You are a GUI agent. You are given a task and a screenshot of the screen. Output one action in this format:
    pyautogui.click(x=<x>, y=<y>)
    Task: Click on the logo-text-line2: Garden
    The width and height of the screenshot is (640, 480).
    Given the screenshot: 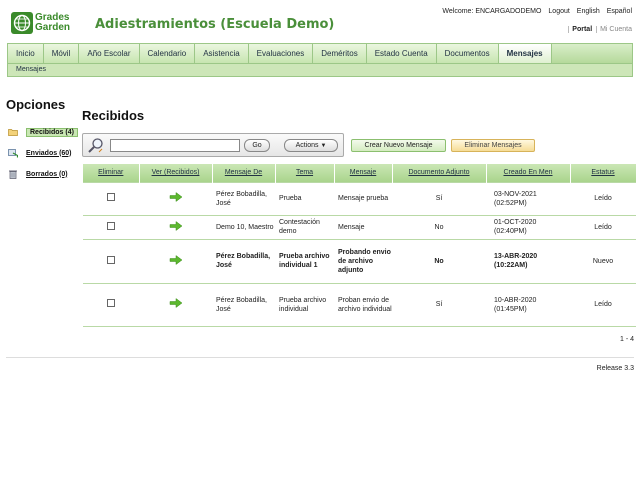 What is the action you would take?
    pyautogui.click(x=53, y=27)
    